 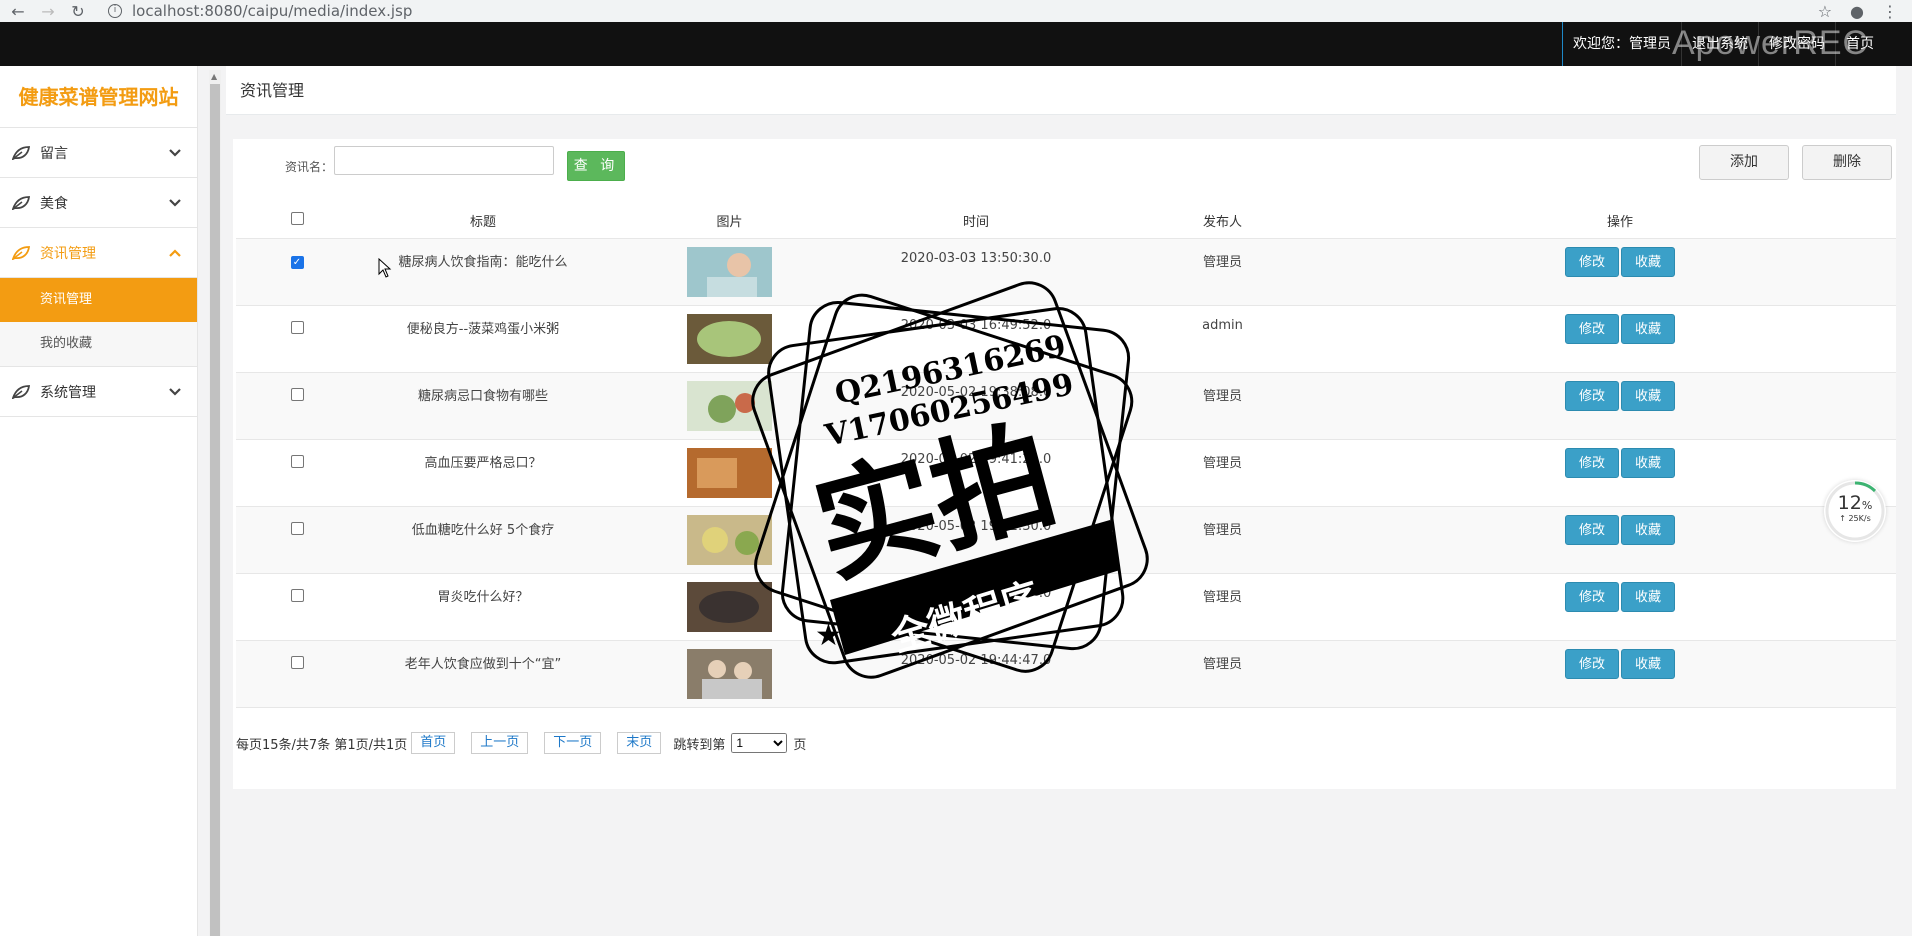 What do you see at coordinates (976, 339) in the screenshot?
I see `row-time: 2020-03-03 16:49:52.0` at bounding box center [976, 339].